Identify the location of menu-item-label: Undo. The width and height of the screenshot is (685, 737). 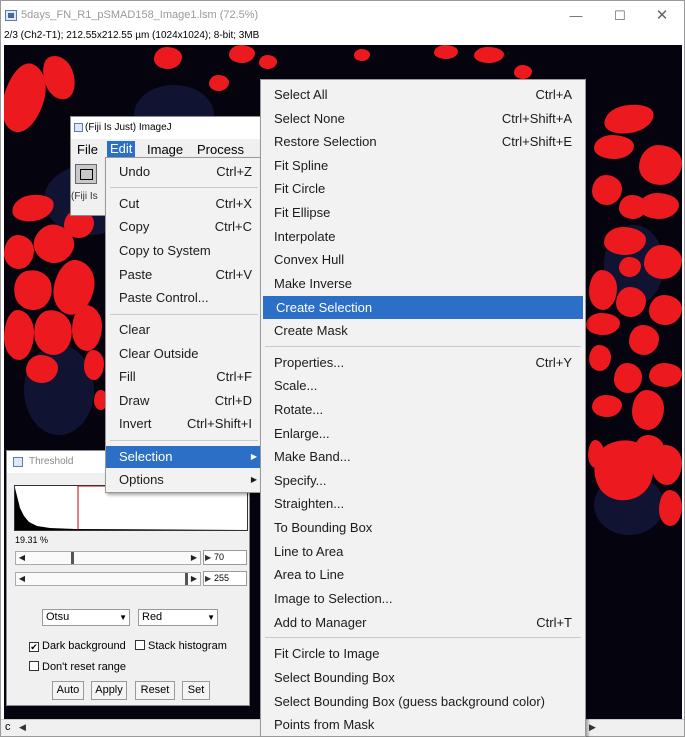
(135, 171).